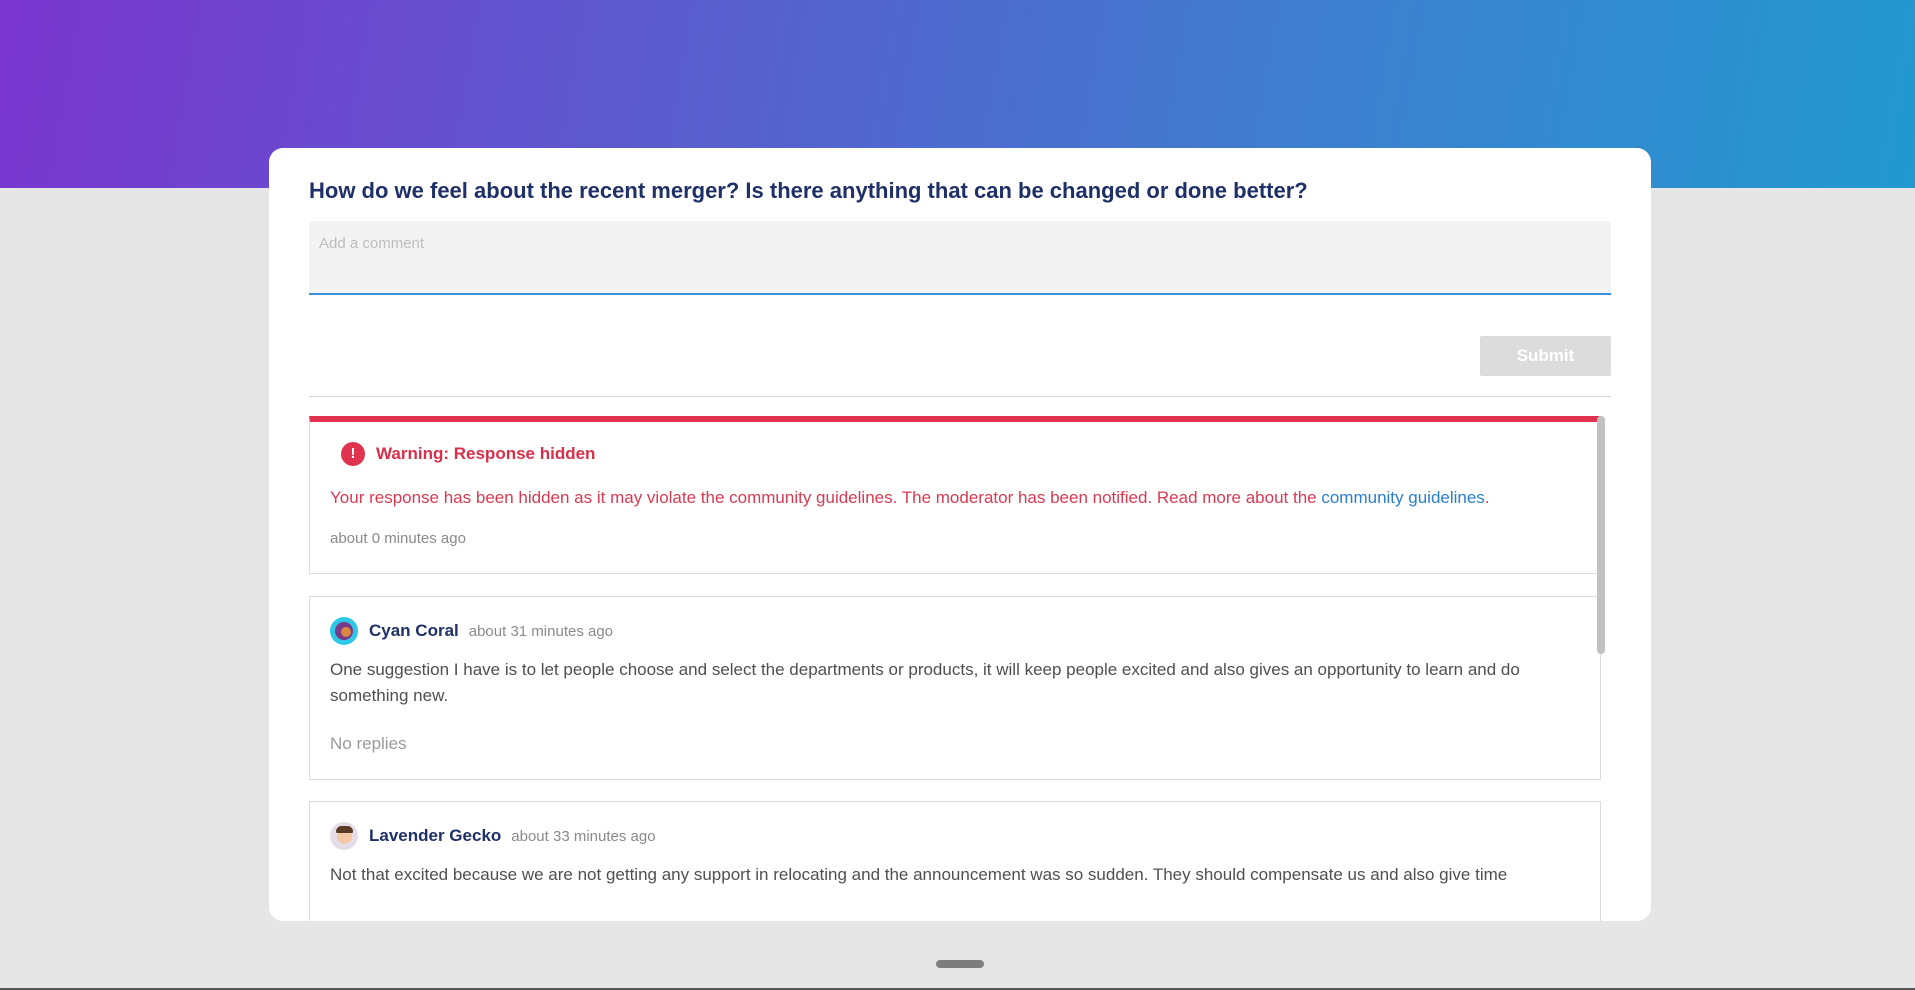 The height and width of the screenshot is (990, 1915). Describe the element at coordinates (541, 631) in the screenshot. I see `comment-time: about 31 minutes ago` at that location.